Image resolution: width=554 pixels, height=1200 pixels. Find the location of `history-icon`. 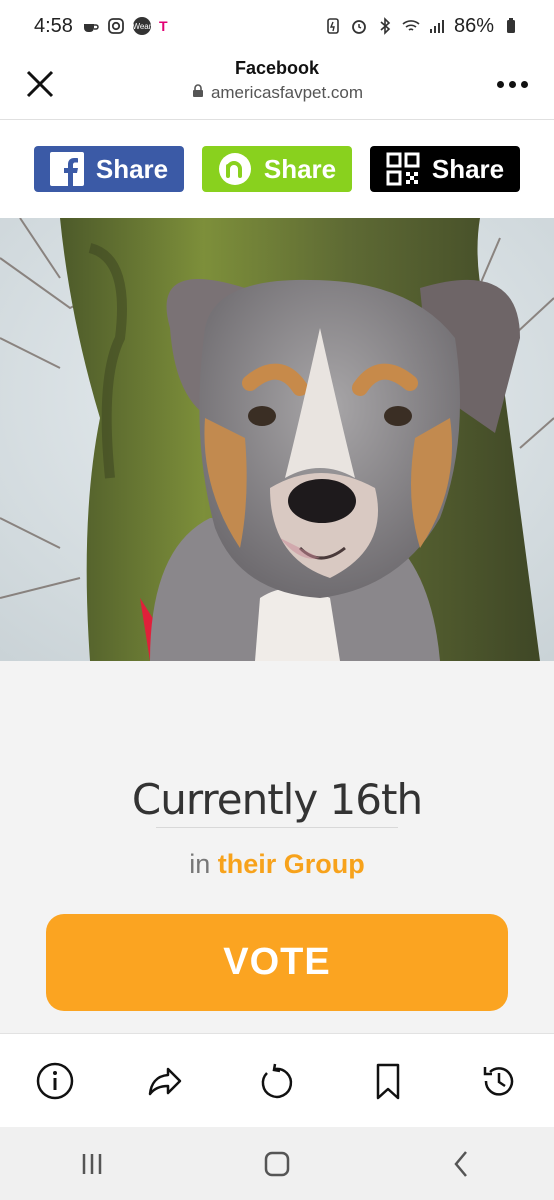

history-icon is located at coordinates (498, 1081).